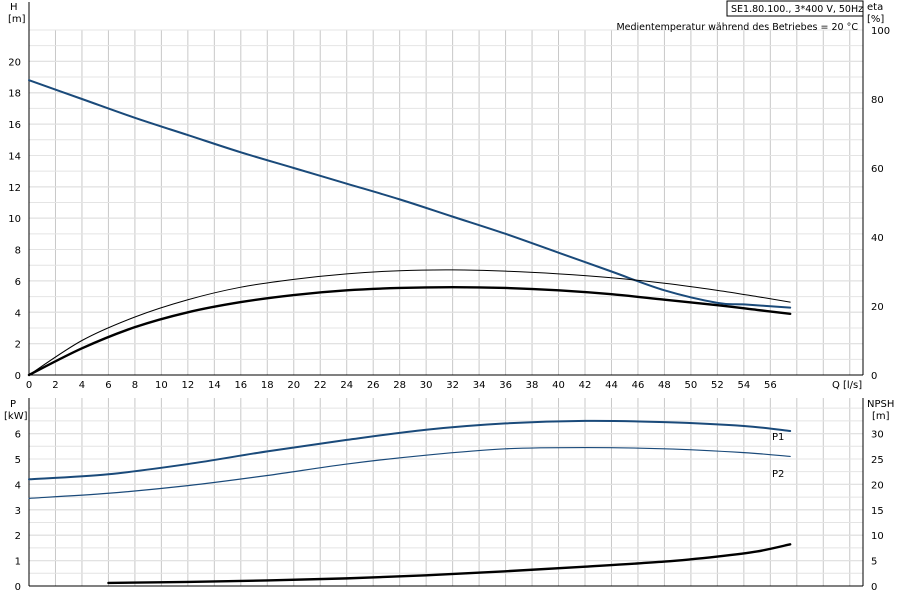 This screenshot has height=600, width=900. Describe the element at coordinates (29, 385) in the screenshot. I see `x-tick: 0` at that location.